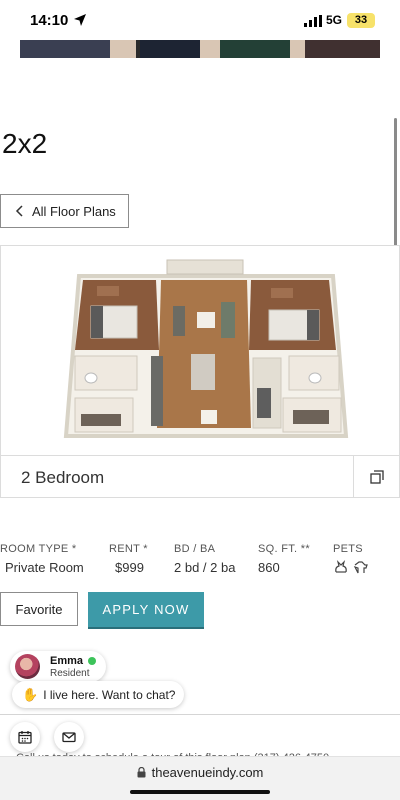  I want to click on browser-address-bar: theavenueindy.com, so click(200, 778).